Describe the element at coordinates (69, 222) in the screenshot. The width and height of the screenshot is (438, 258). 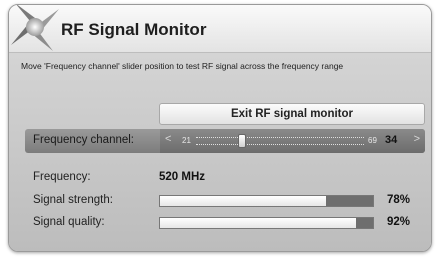
I see `signal-quality-label: Signal quality:` at that location.